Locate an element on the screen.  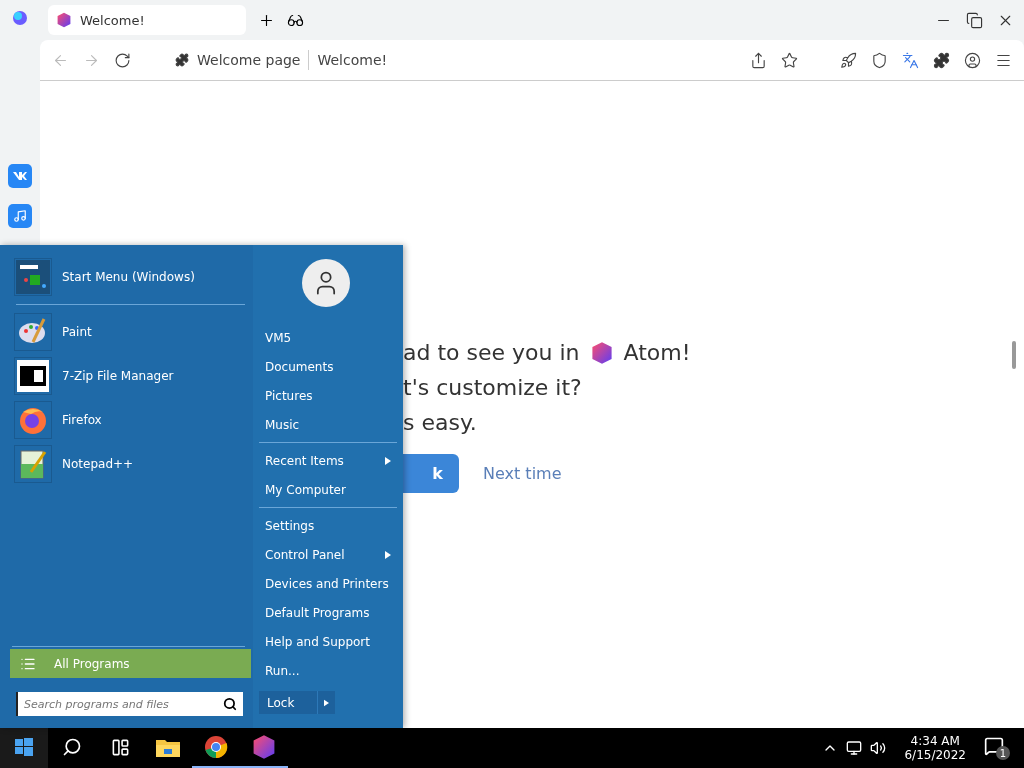
user-avatar is located at coordinates (326, 283).